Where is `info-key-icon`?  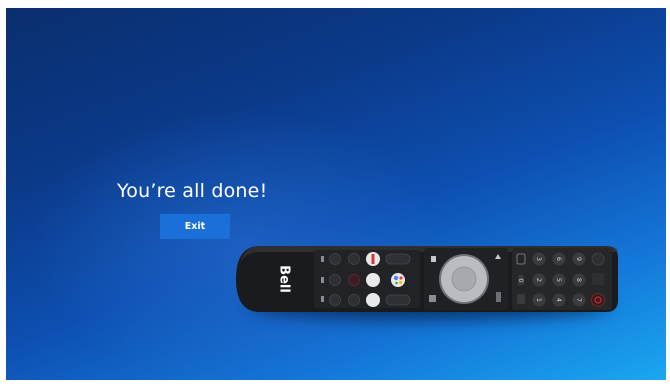
info-key-icon is located at coordinates (335, 300).